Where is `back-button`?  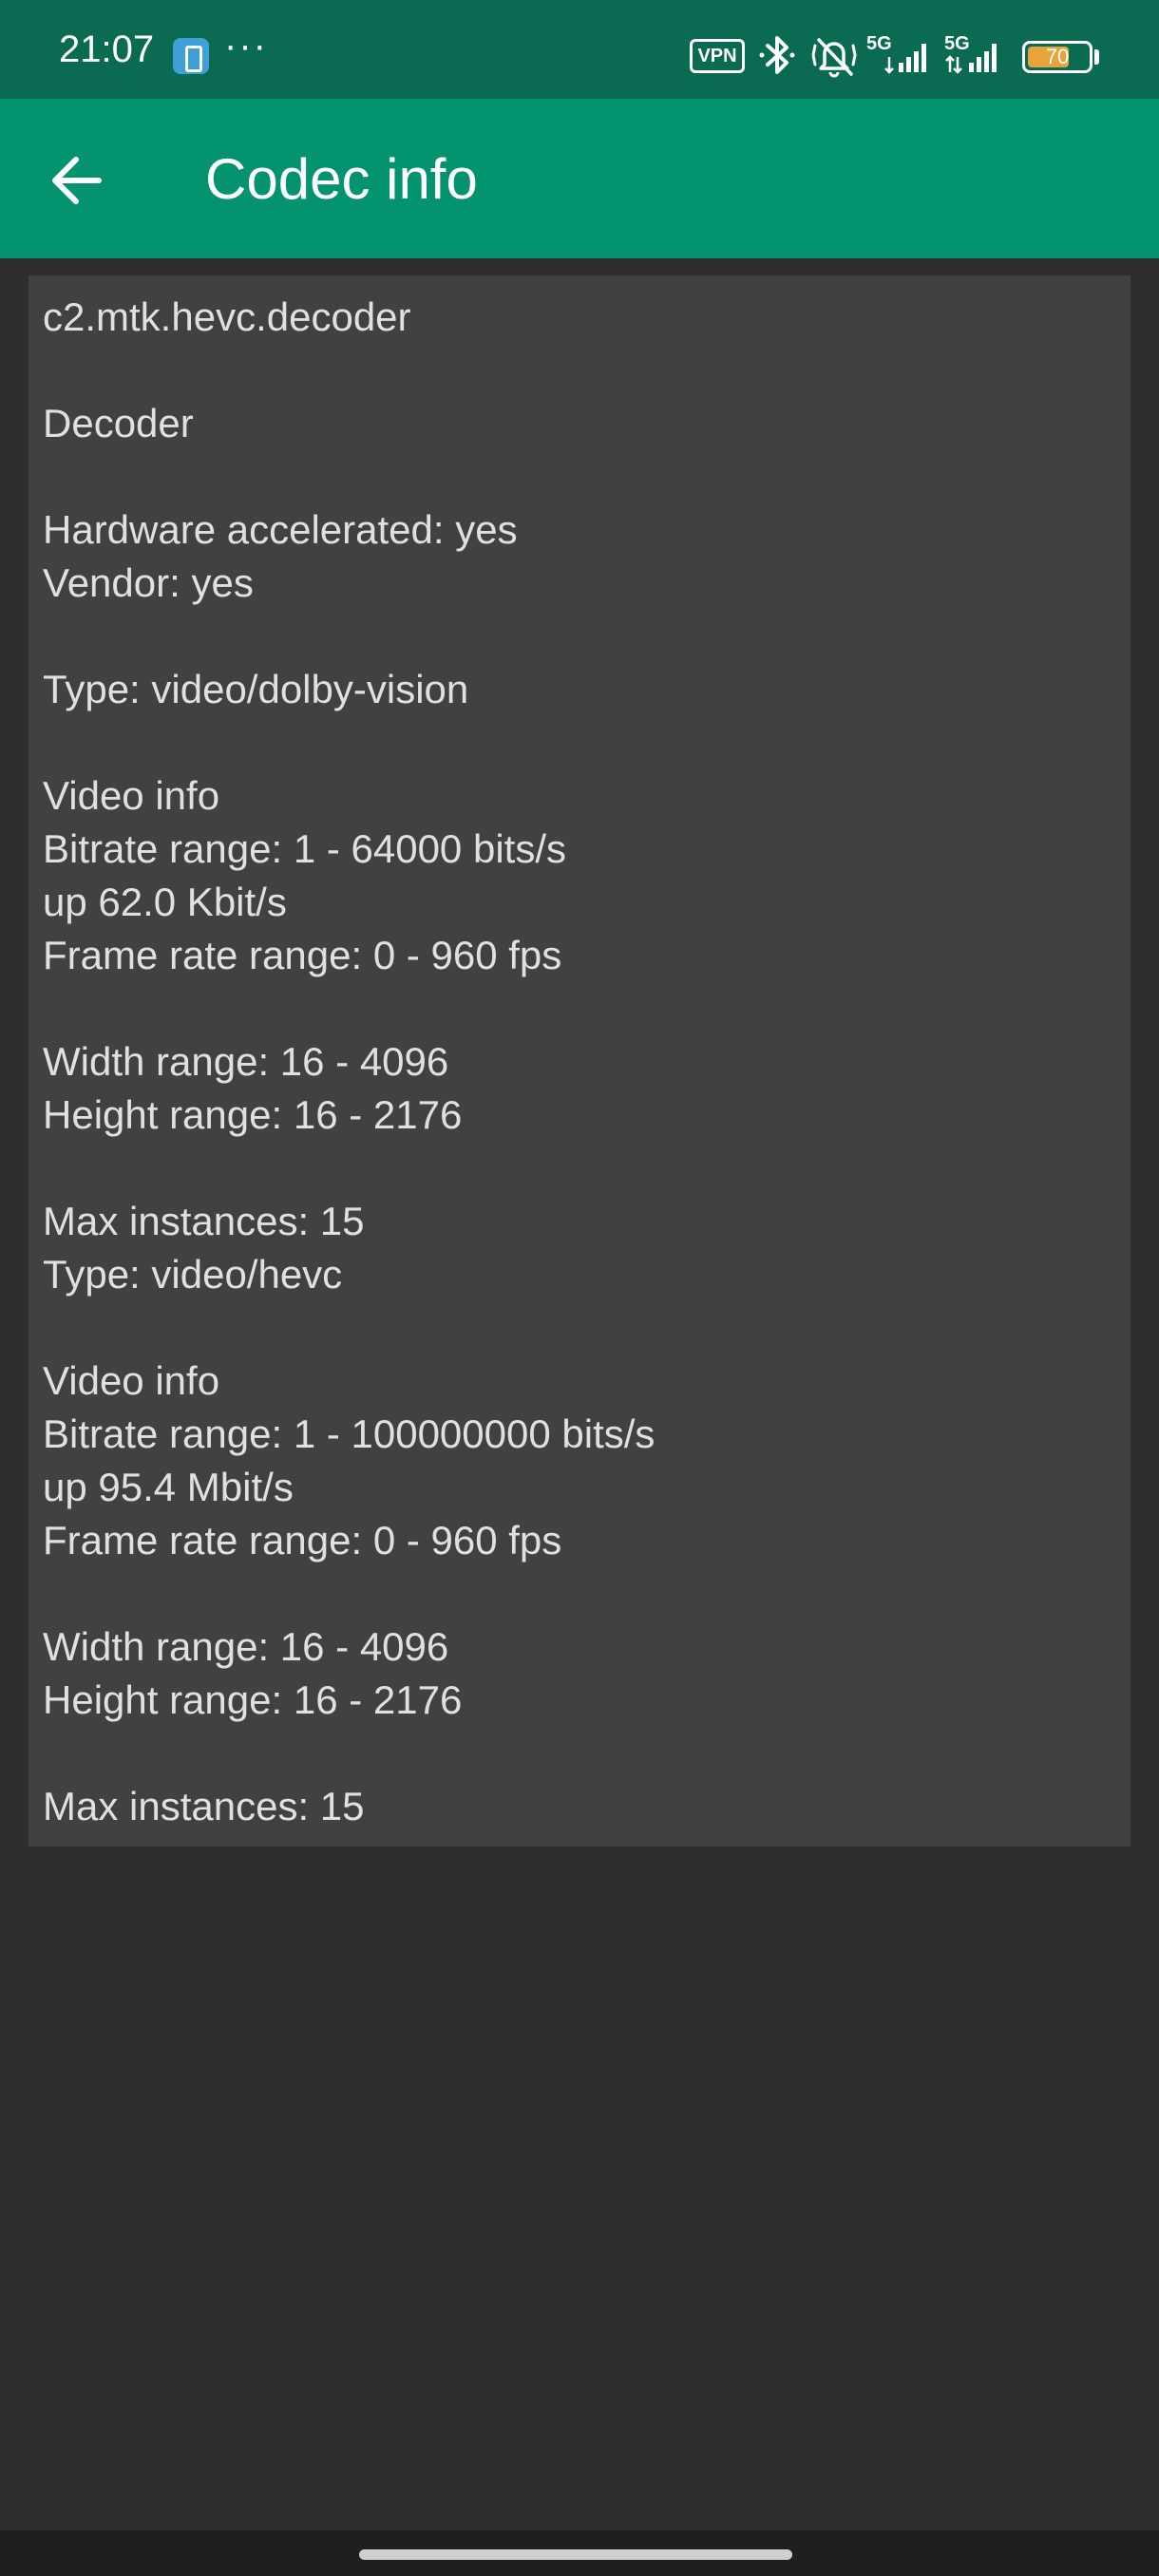
back-button is located at coordinates (80, 180).